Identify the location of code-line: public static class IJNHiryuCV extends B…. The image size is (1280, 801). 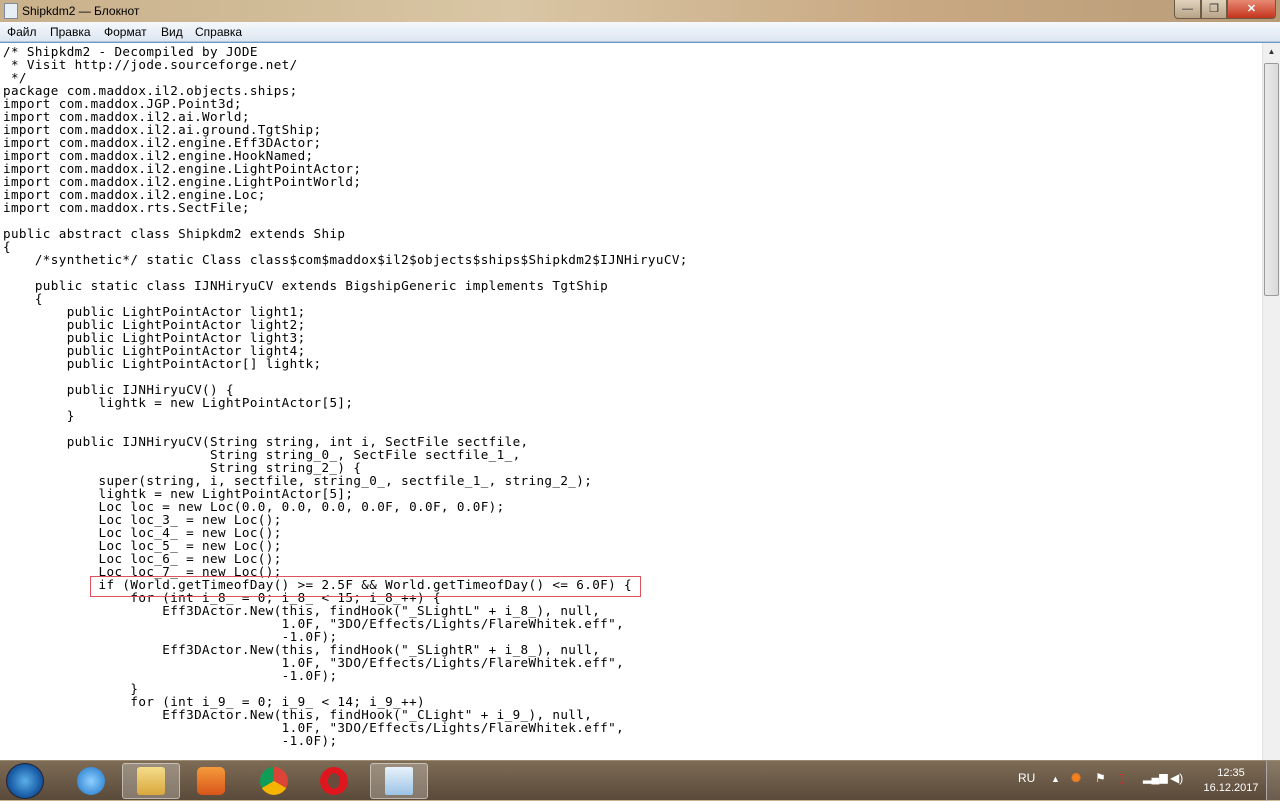
(306, 285).